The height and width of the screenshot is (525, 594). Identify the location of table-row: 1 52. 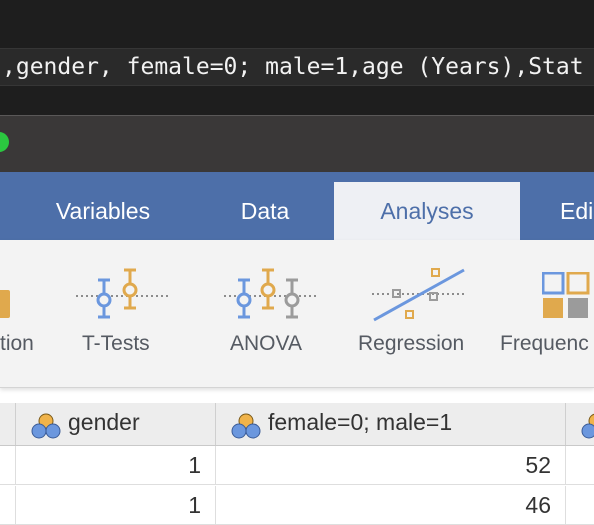
(297, 465).